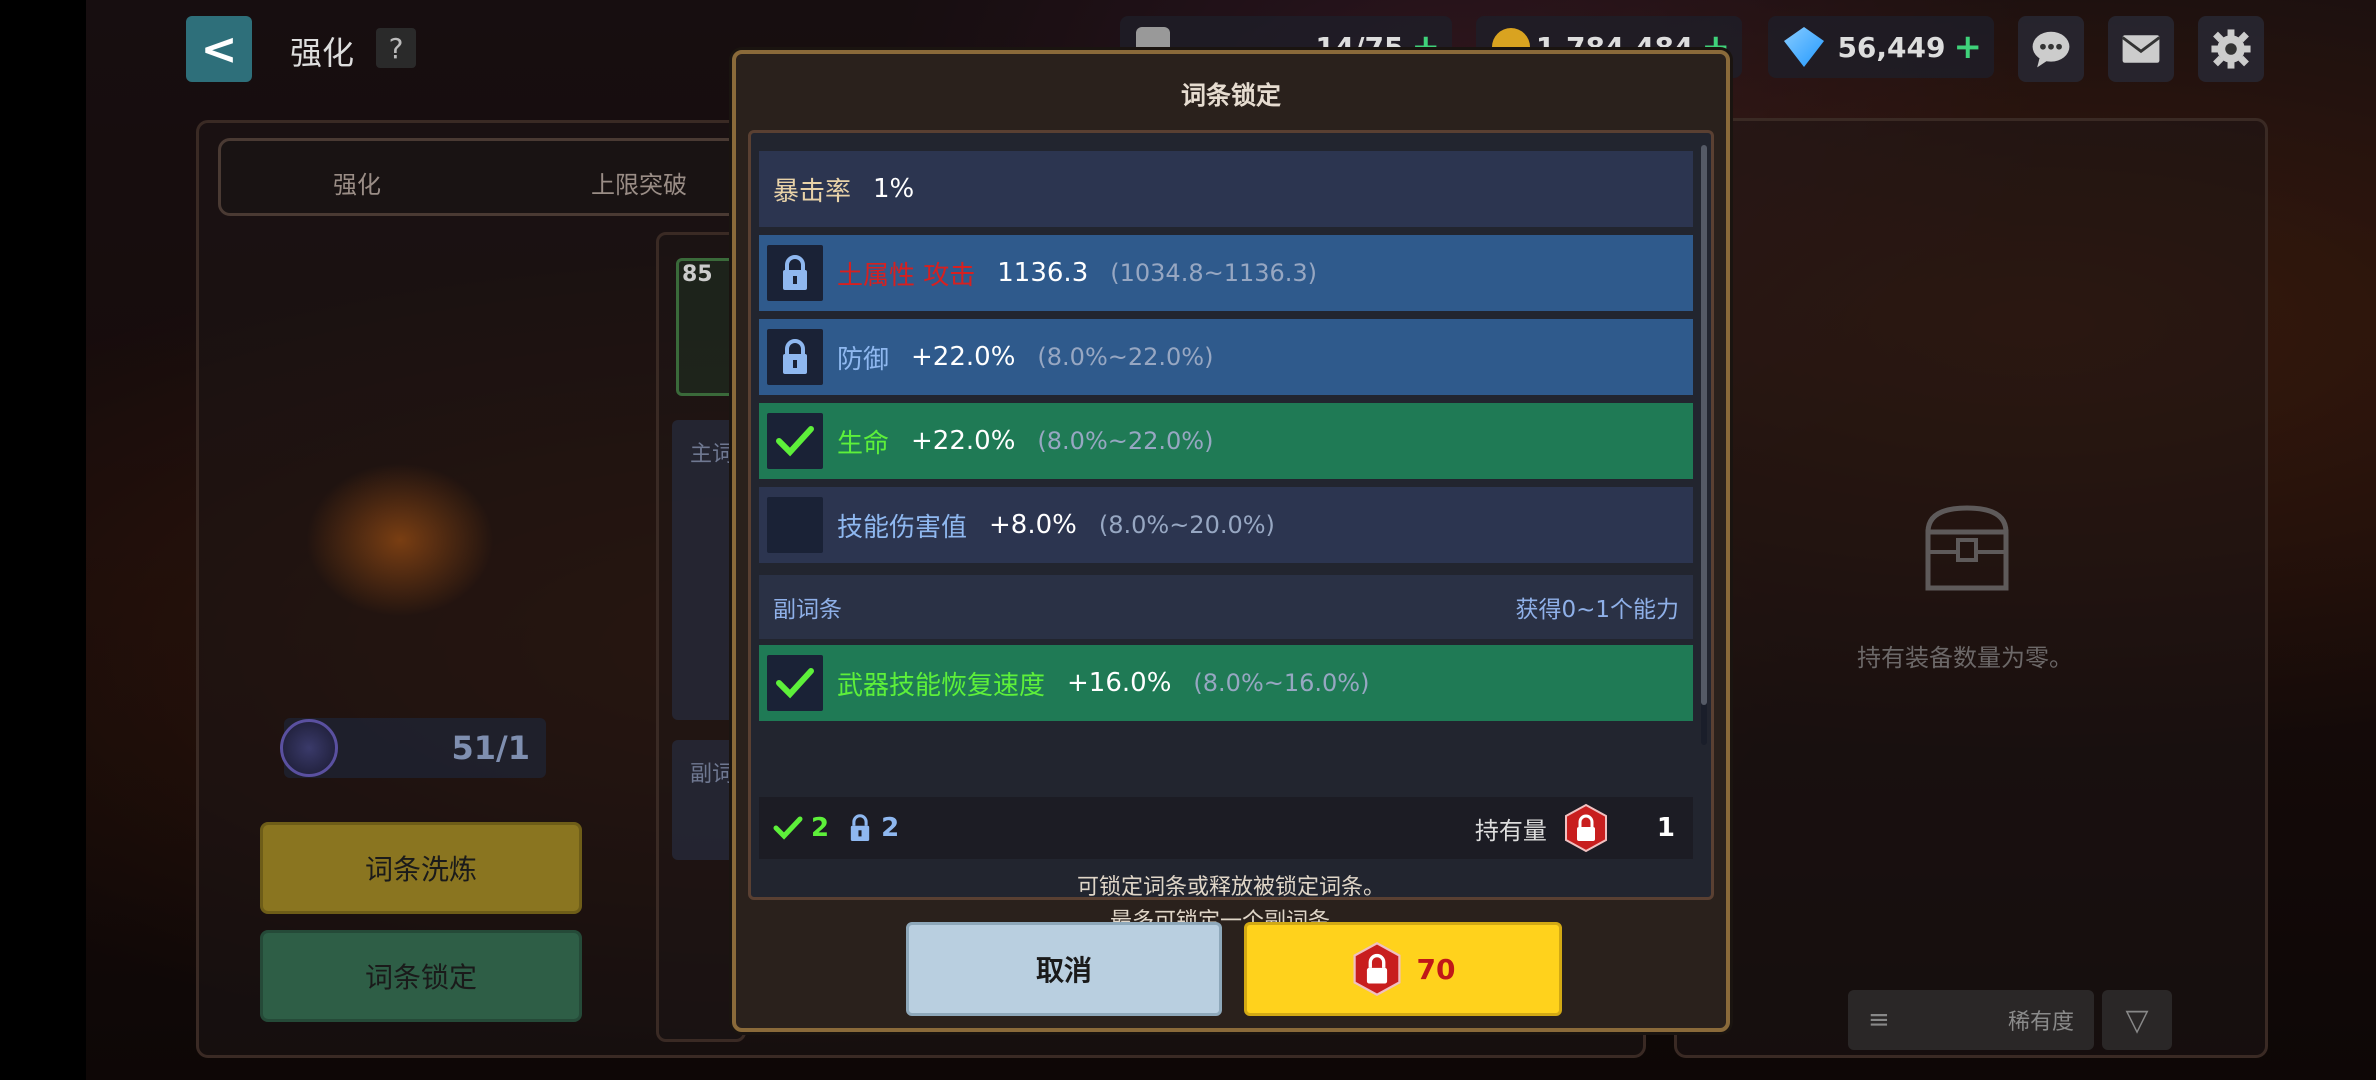 This screenshot has width=2376, height=1080. What do you see at coordinates (1968, 47) in the screenshot?
I see `add-gem-icon: +` at bounding box center [1968, 47].